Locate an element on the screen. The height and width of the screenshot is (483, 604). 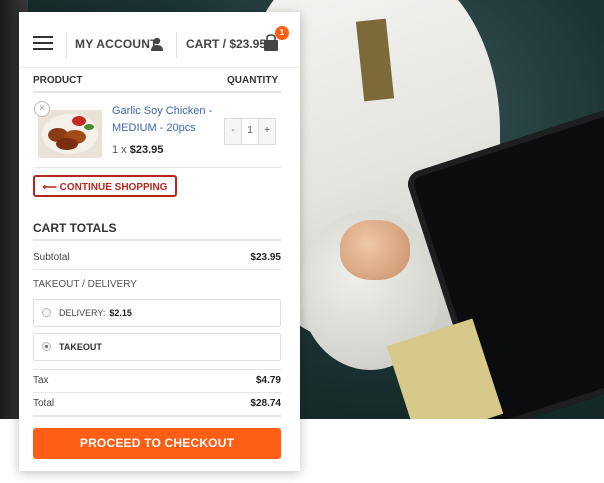
delivery-radio is located at coordinates (46, 312).